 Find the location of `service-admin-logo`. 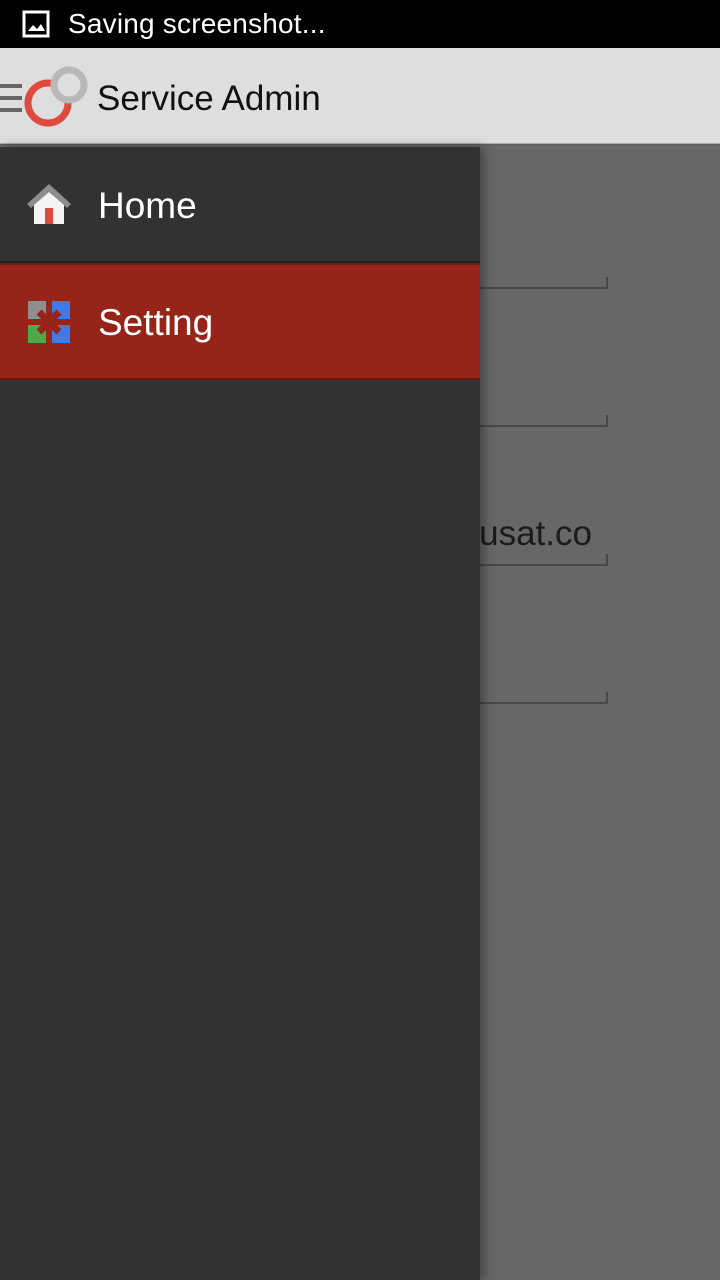

service-admin-logo is located at coordinates (57, 98).